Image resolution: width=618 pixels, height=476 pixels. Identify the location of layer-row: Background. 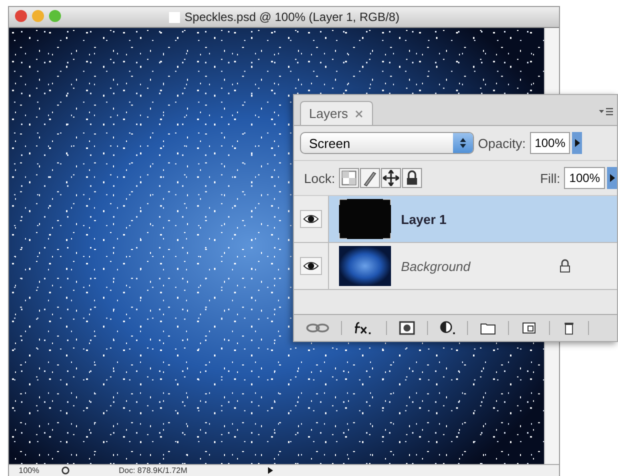
(455, 266).